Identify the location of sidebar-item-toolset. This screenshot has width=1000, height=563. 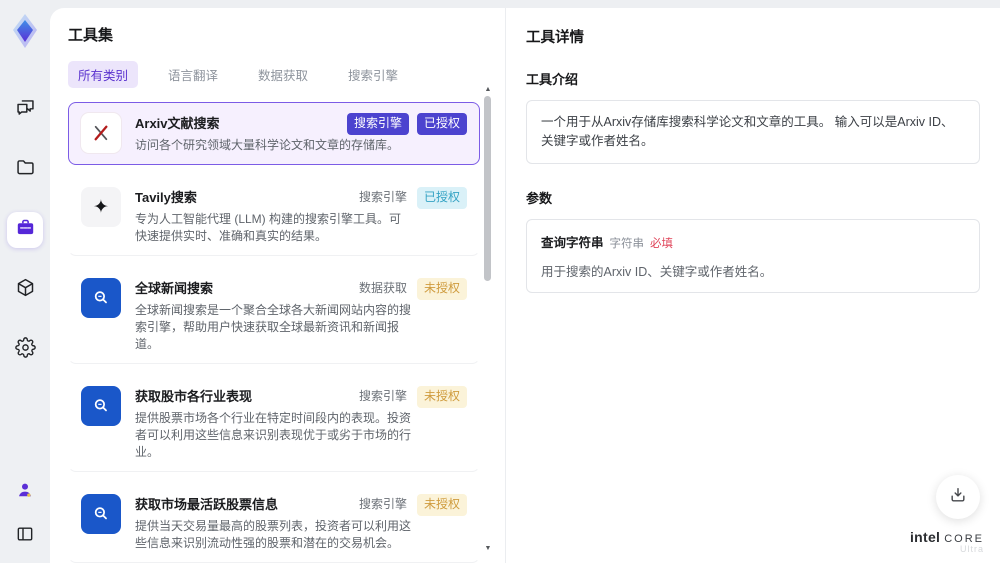
(25, 230).